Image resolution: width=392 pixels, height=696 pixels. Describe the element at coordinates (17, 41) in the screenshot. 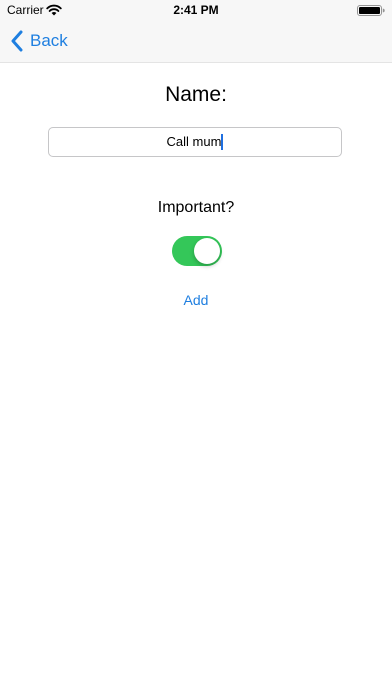

I see `chevron-left-icon` at that location.